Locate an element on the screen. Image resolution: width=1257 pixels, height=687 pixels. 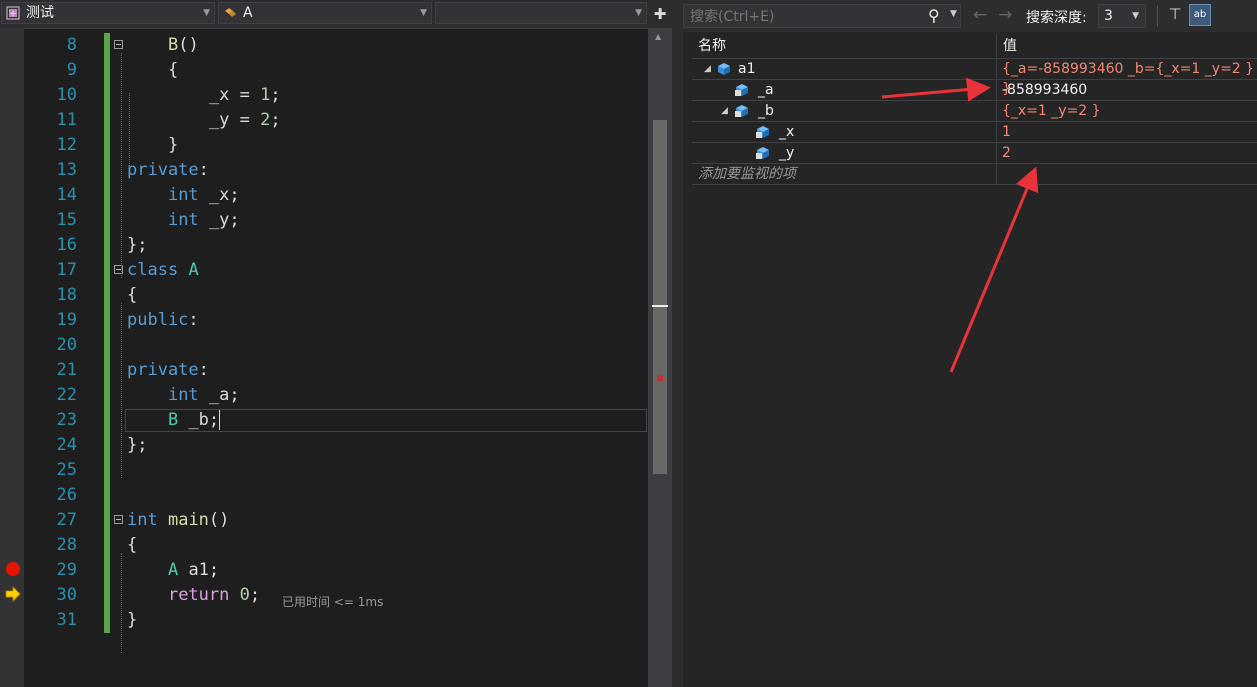
code-line: 8 B() is located at coordinates (336, 45).